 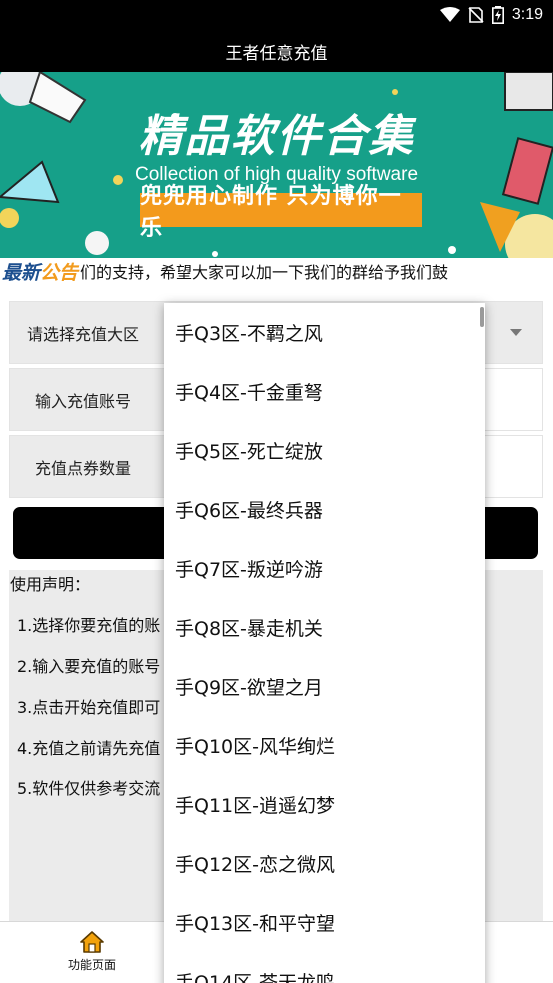 What do you see at coordinates (21, 272) in the screenshot?
I see `badge-latest: 最新` at bounding box center [21, 272].